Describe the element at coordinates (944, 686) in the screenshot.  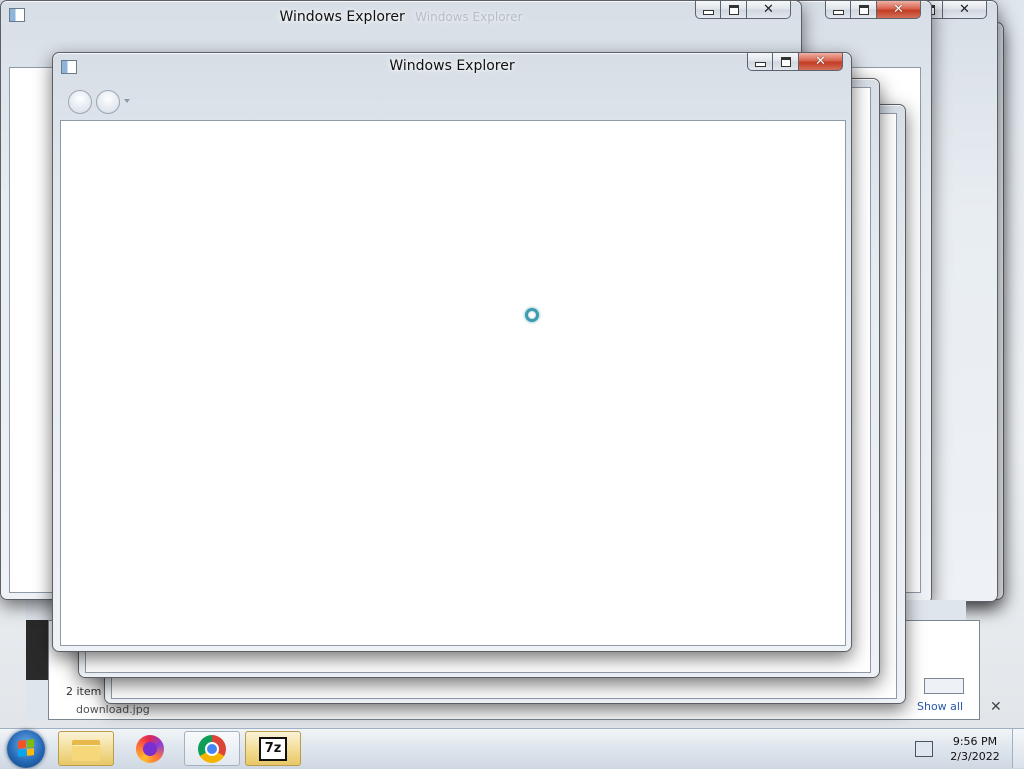
I see `view-toggle-icons` at that location.